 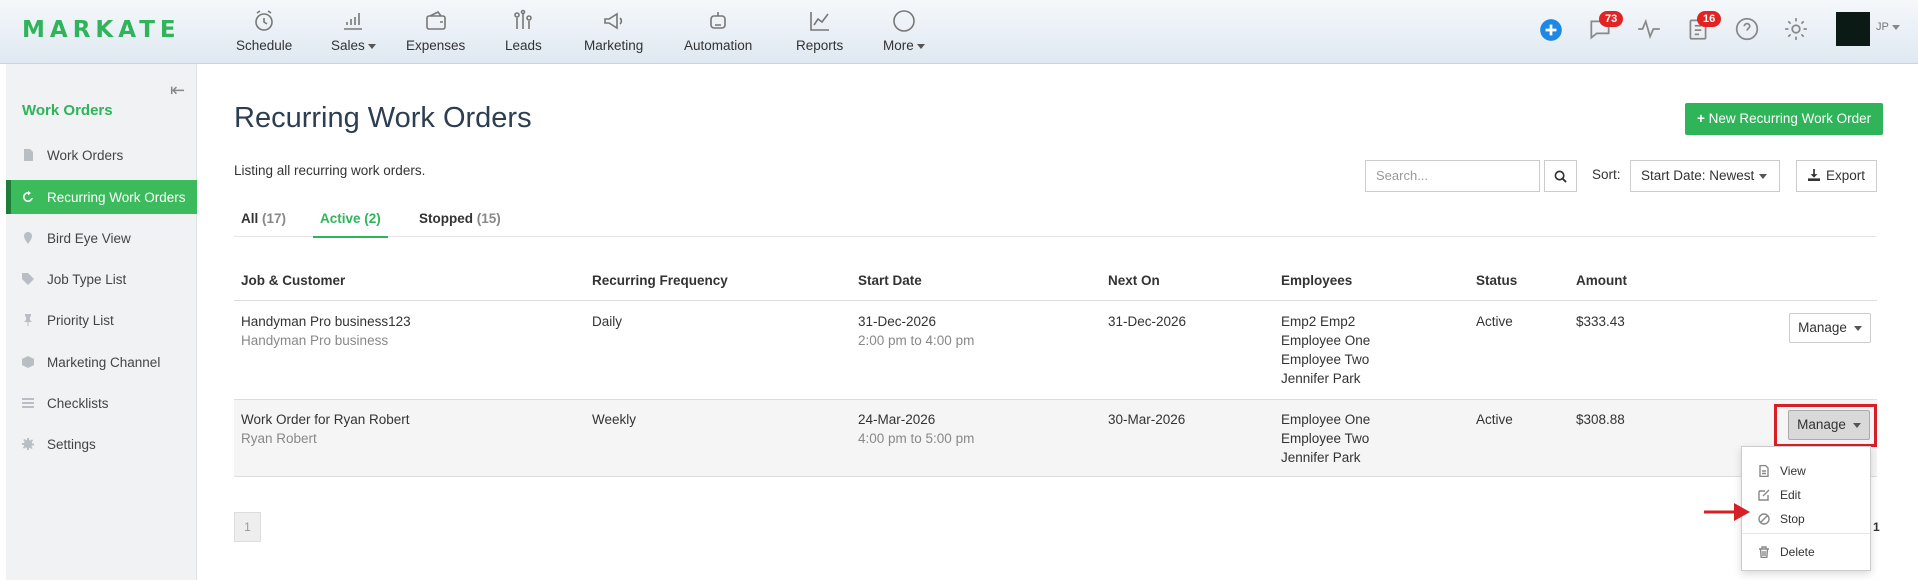 What do you see at coordinates (718, 45) in the screenshot?
I see `nav-label: Automation` at bounding box center [718, 45].